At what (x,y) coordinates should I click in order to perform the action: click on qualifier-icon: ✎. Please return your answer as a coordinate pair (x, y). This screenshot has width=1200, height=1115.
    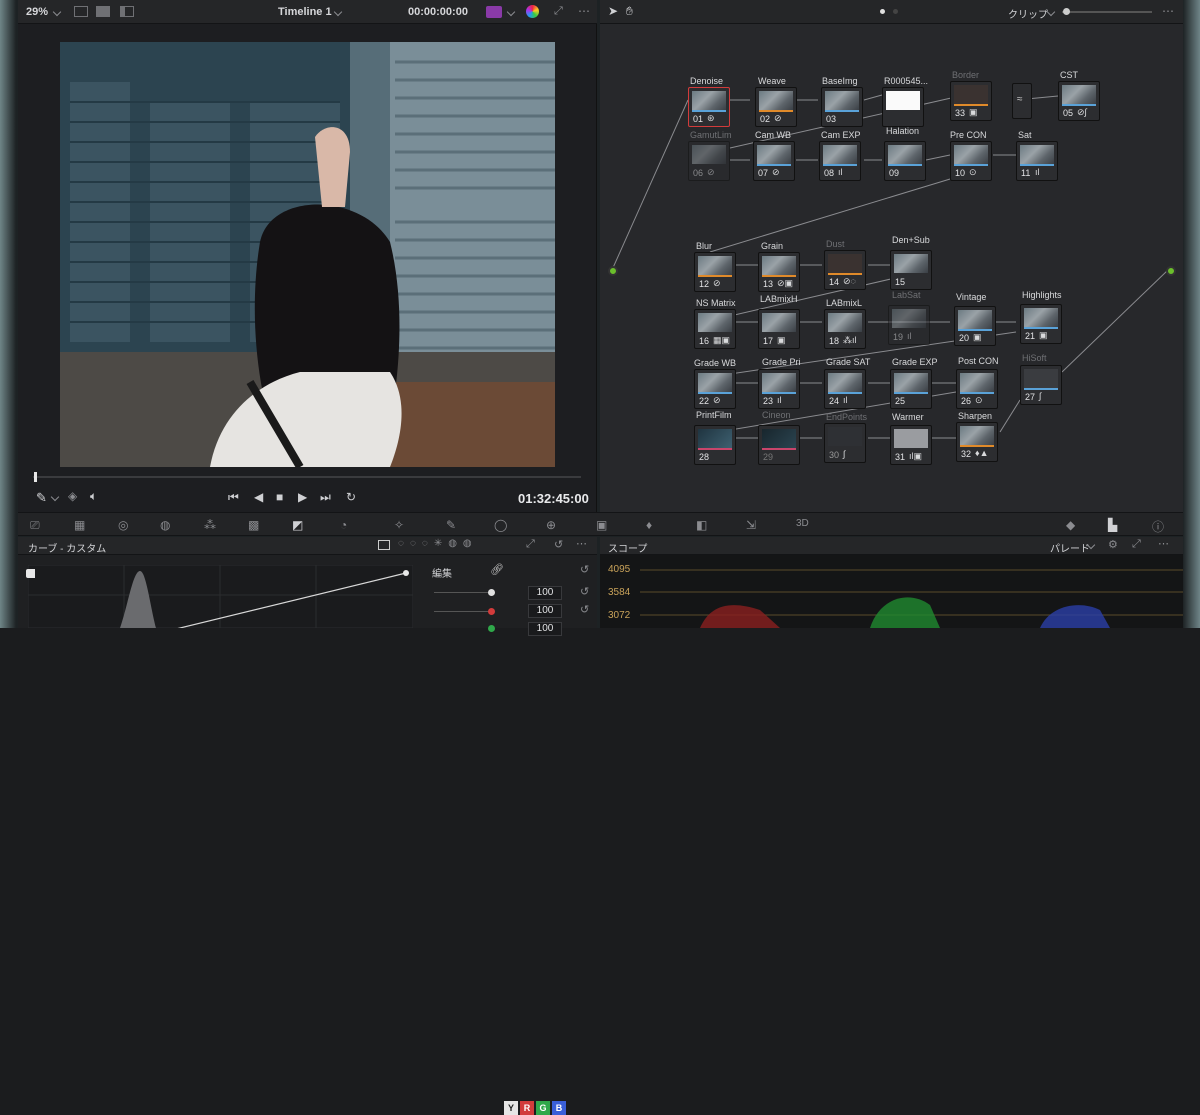
    Looking at the image, I should click on (451, 525).